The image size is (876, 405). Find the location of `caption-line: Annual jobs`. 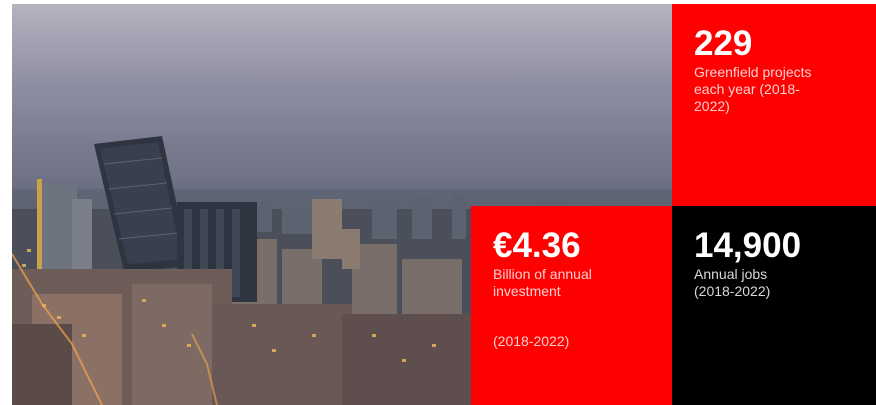

caption-line: Annual jobs is located at coordinates (731, 274).